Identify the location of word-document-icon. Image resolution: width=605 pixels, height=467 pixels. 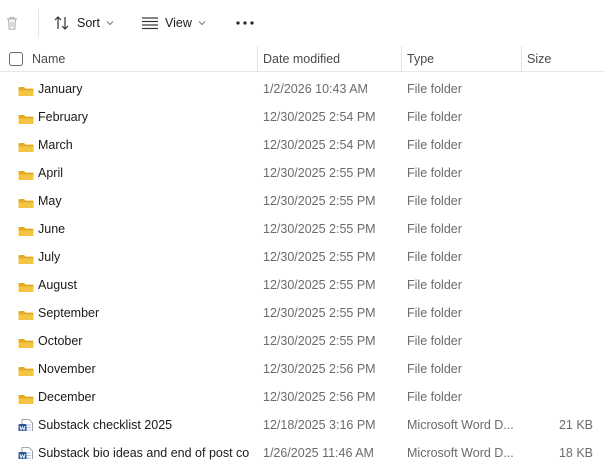
(26, 424).